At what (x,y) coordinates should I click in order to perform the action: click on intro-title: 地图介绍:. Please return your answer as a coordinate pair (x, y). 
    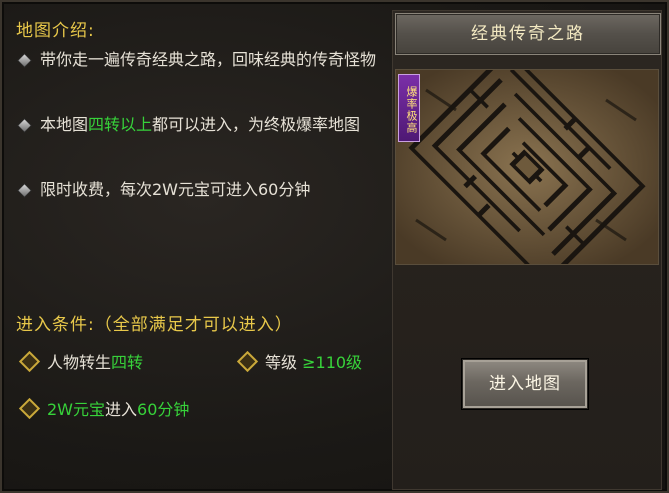
    Looking at the image, I should click on (55, 31).